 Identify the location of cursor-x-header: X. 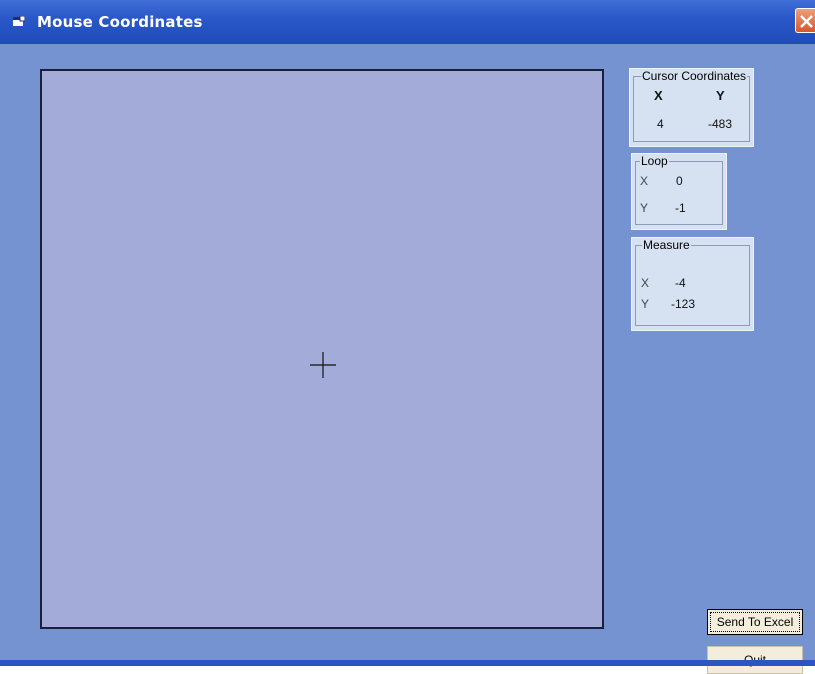
(658, 95).